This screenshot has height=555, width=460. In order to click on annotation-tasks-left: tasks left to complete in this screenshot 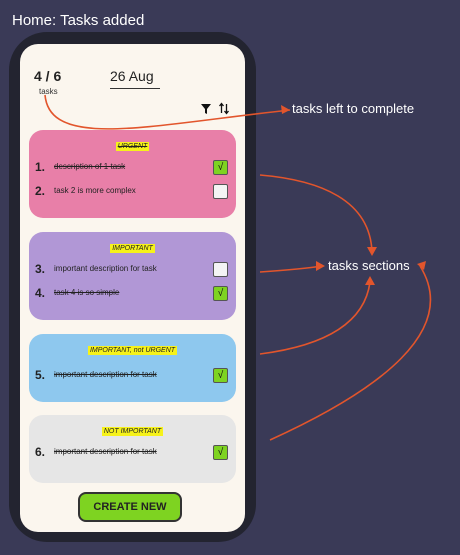, I will do `click(353, 108)`.